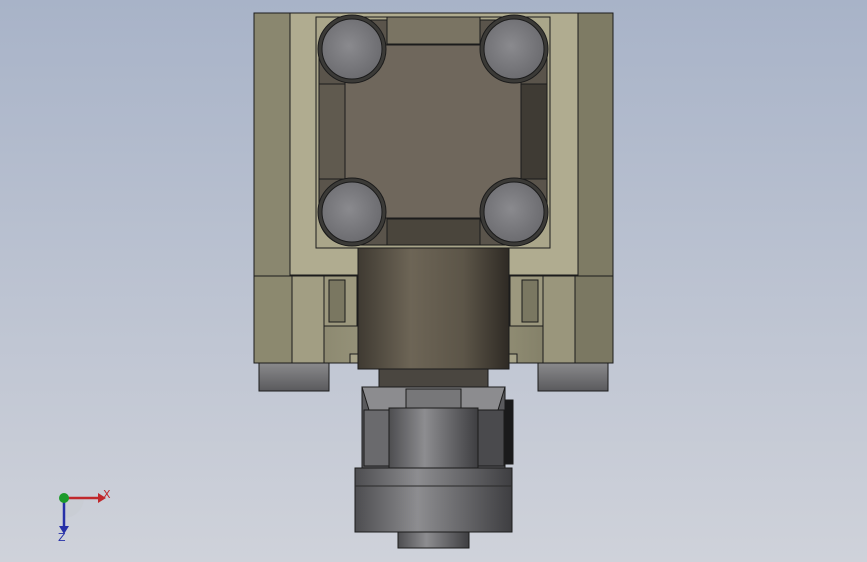  What do you see at coordinates (433, 508) in the screenshot?
I see `rod-end-nut` at bounding box center [433, 508].